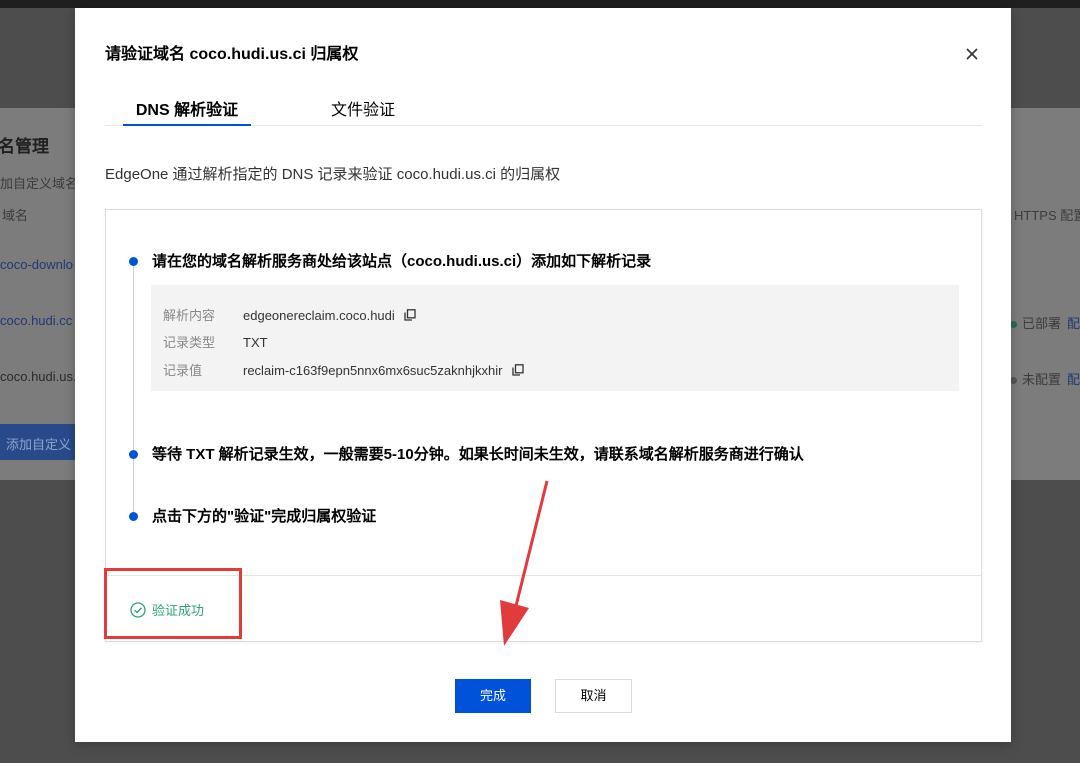  I want to click on background-right-column-header: HTTPS 配置, so click(1047, 215).